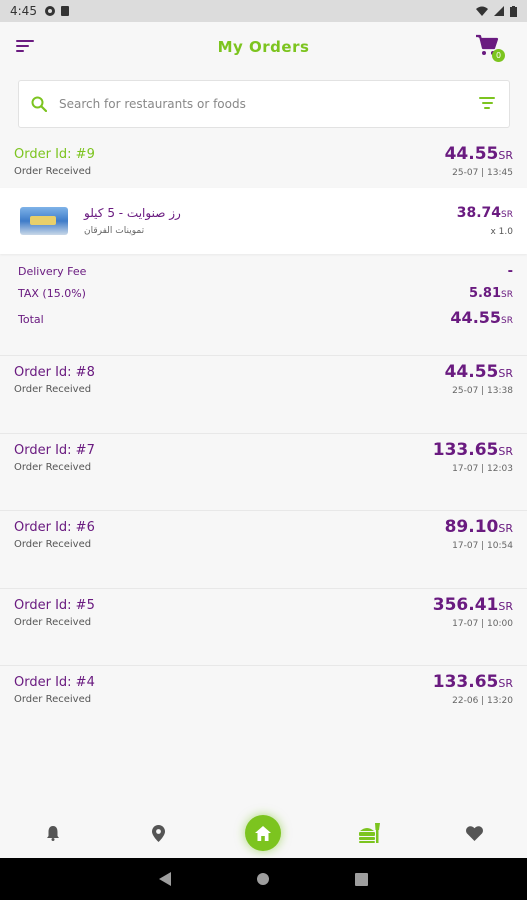 This screenshot has height=900, width=527. What do you see at coordinates (507, 295) in the screenshot?
I see `tax-currency: SR` at bounding box center [507, 295].